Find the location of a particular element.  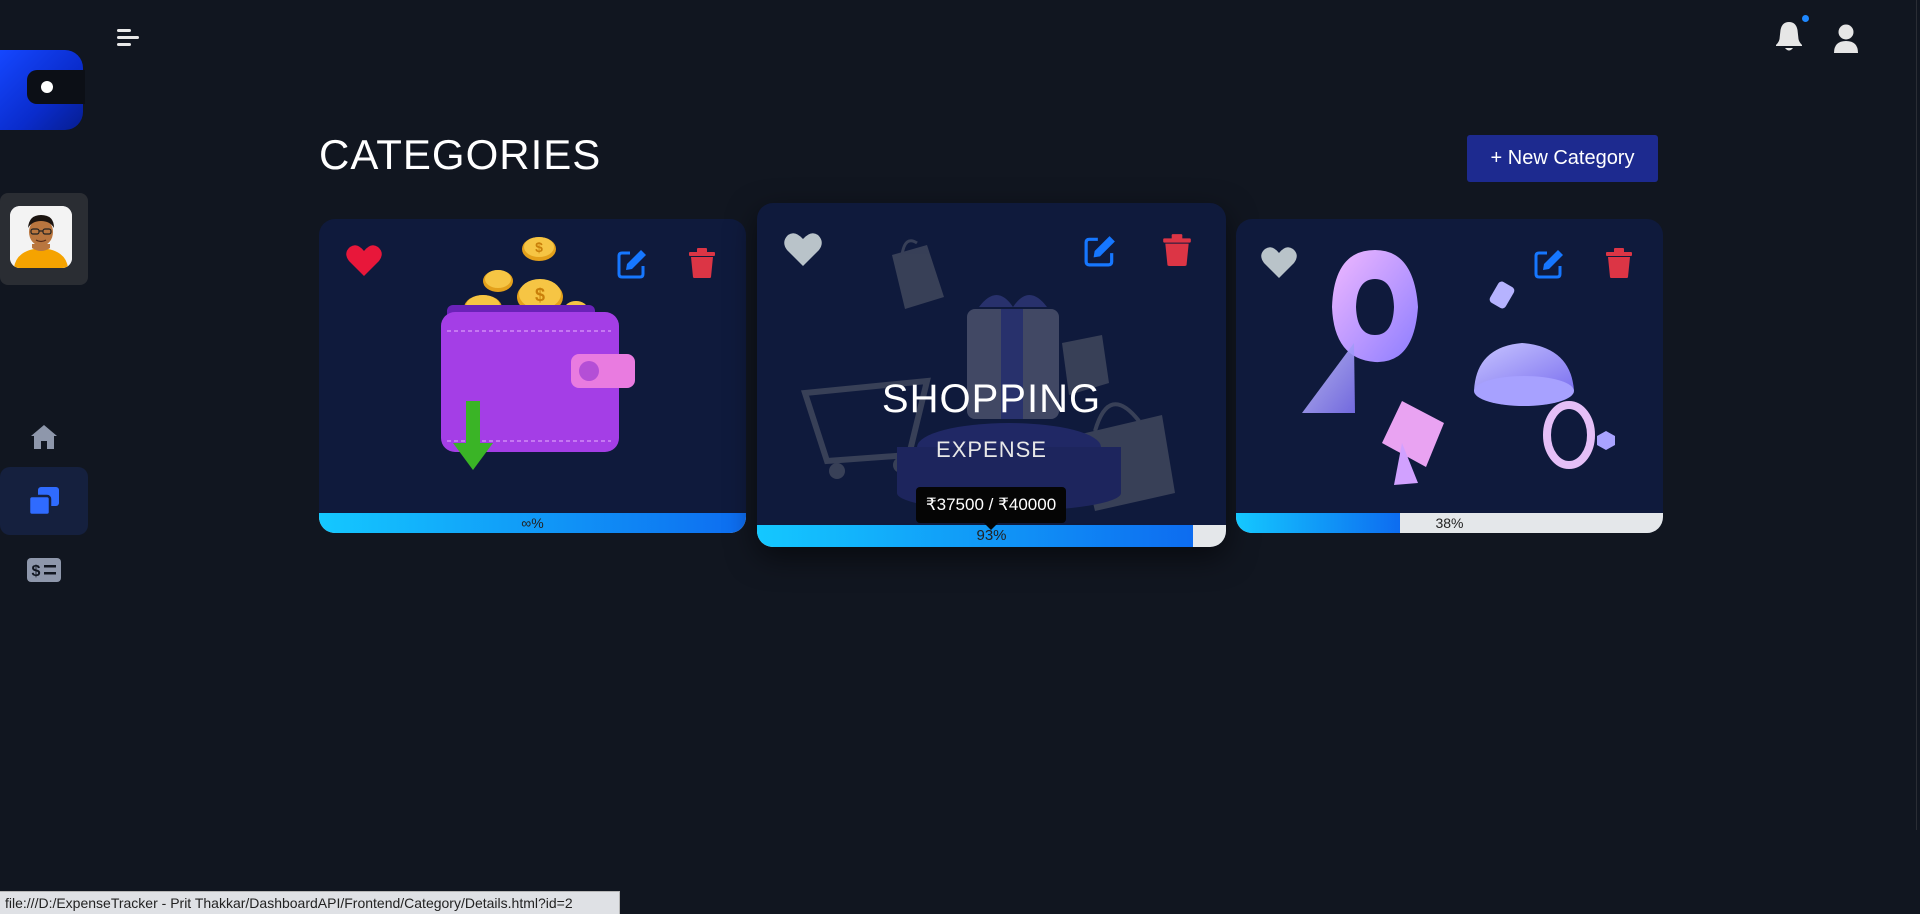

shopping-image is located at coordinates (987, 375).